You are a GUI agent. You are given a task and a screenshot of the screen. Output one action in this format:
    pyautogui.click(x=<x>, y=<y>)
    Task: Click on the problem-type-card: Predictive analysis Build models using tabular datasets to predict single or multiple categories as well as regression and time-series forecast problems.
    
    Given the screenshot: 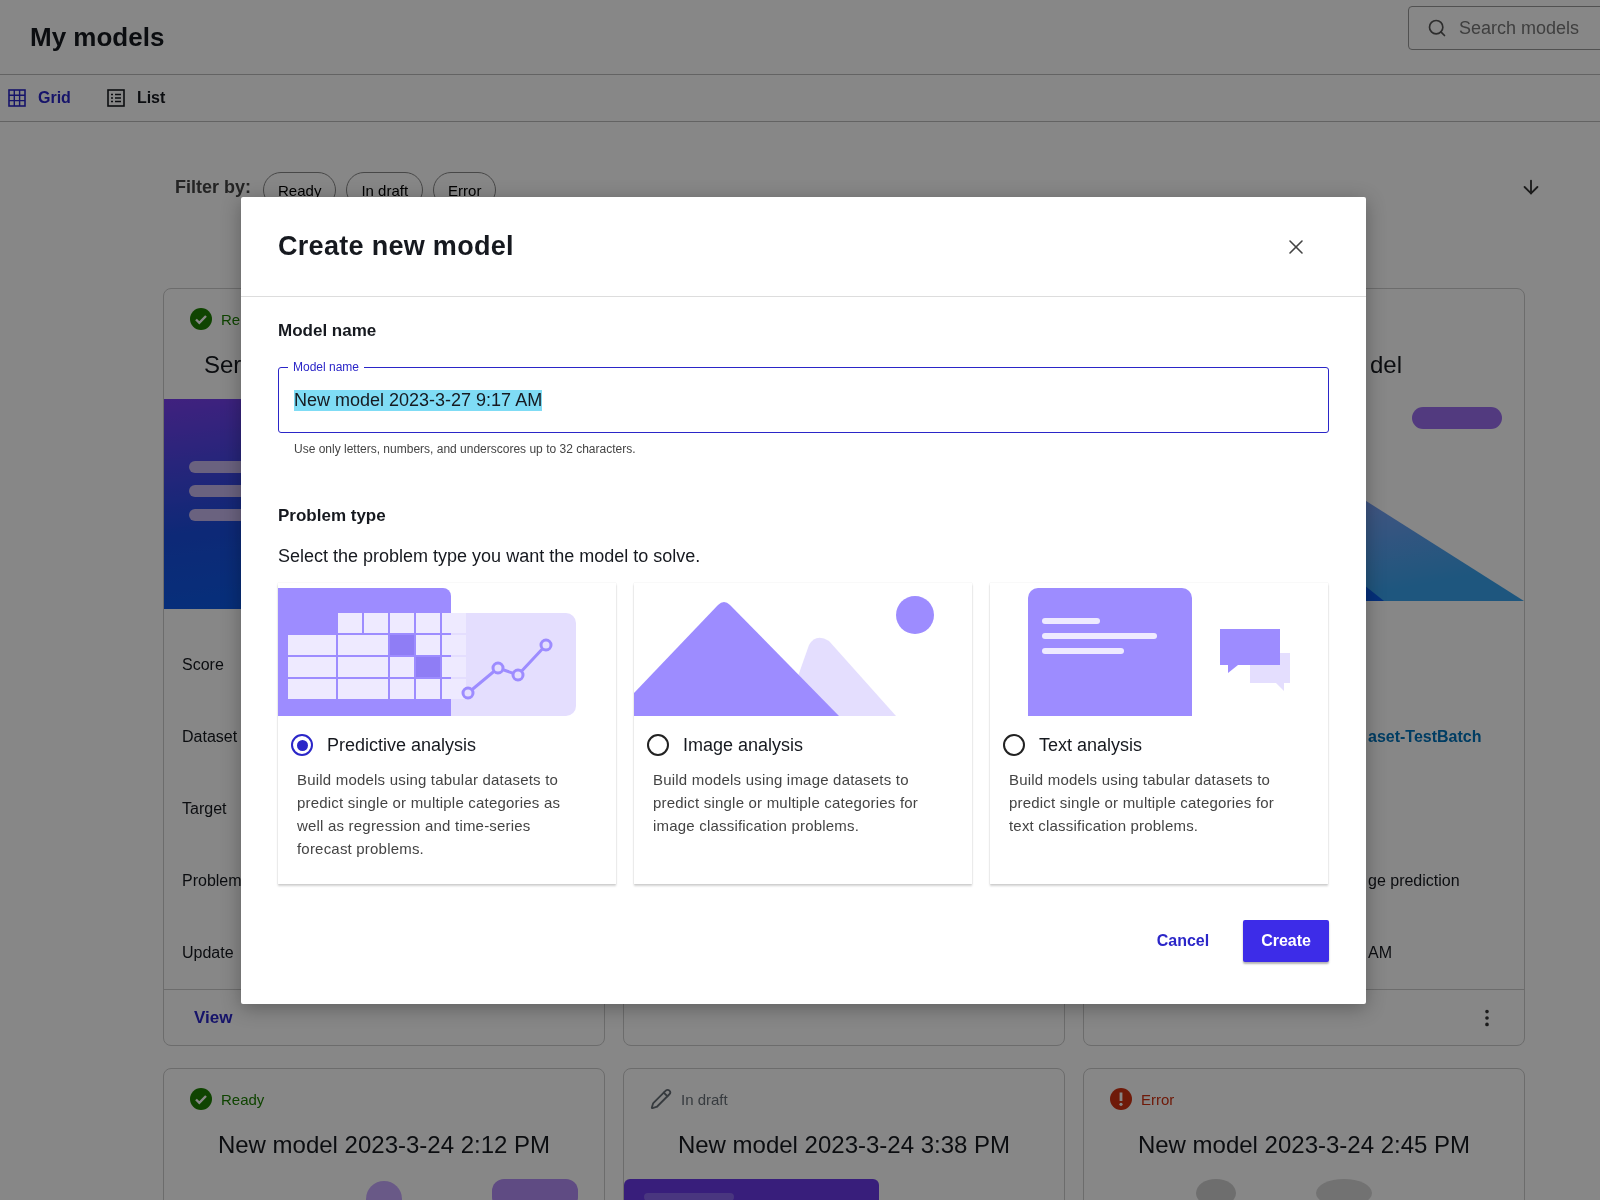 What is the action you would take?
    pyautogui.click(x=447, y=733)
    